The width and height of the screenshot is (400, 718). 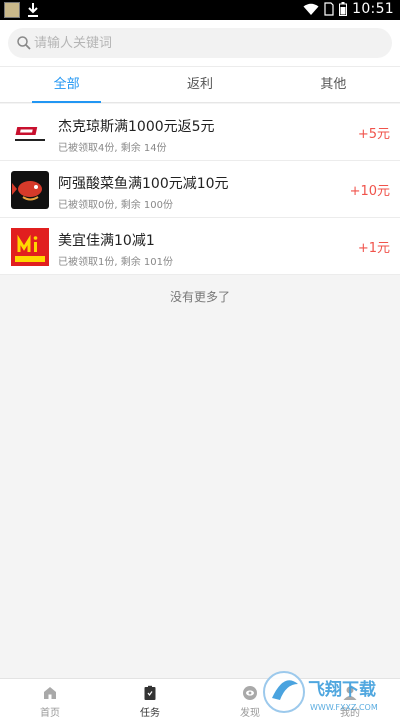 I want to click on status-bar: 10:51, so click(x=200, y=10).